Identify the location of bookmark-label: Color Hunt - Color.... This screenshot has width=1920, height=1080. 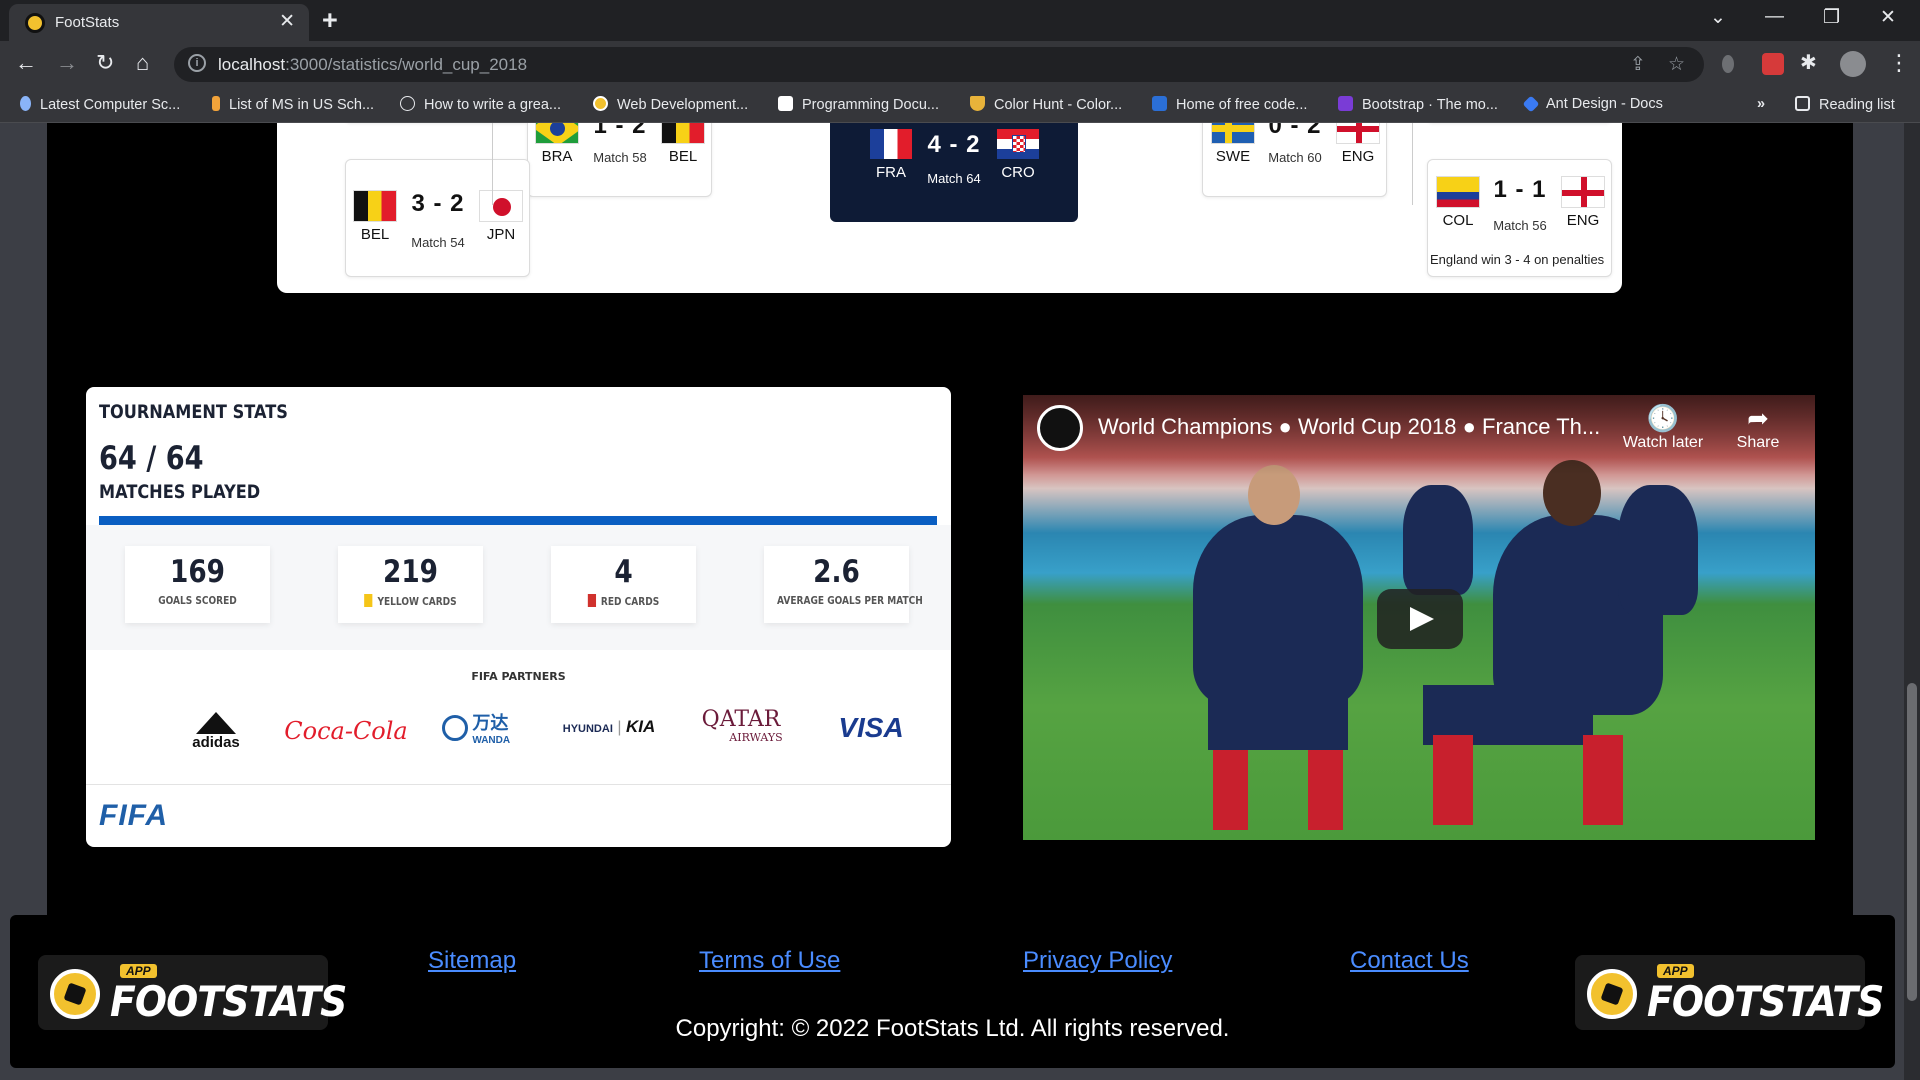
(1058, 105).